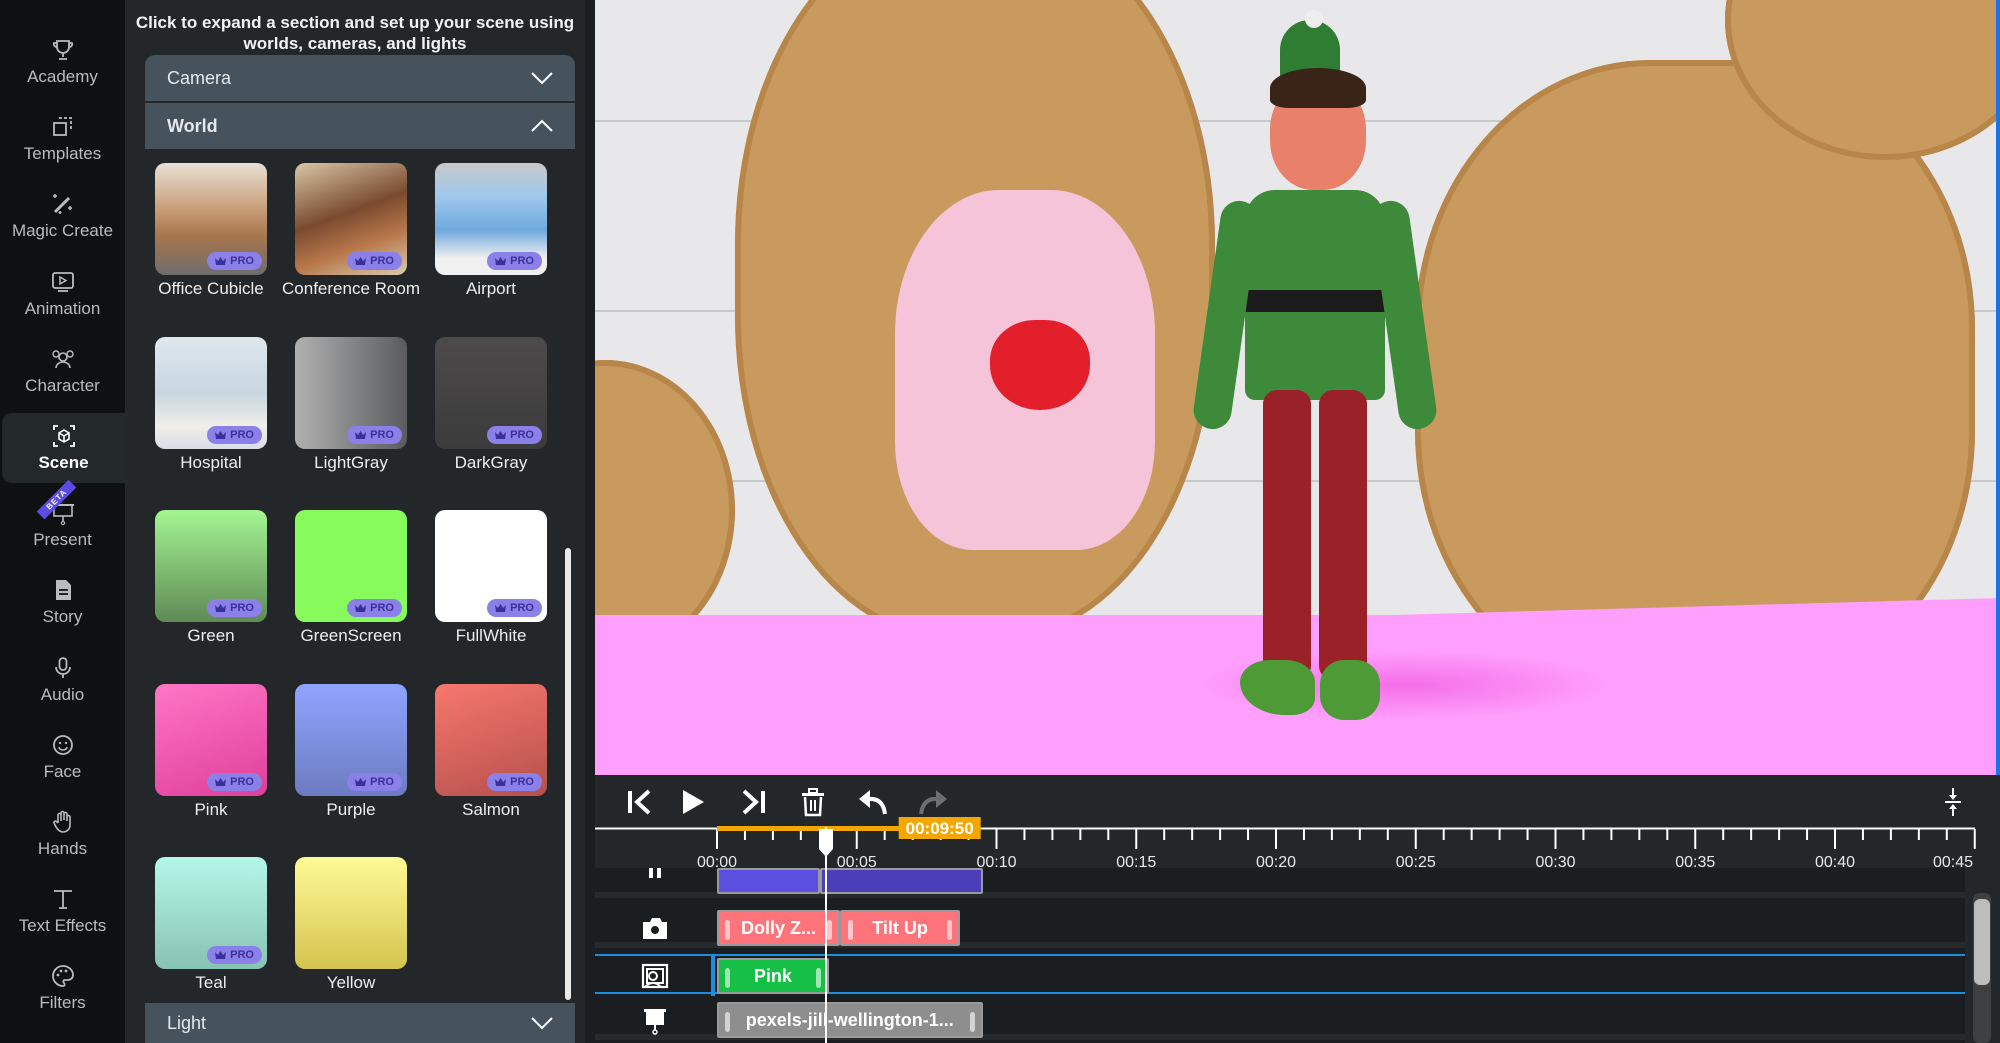 The height and width of the screenshot is (1043, 2000). Describe the element at coordinates (491, 809) in the screenshot. I see `world-tile-label: Salmon` at that location.